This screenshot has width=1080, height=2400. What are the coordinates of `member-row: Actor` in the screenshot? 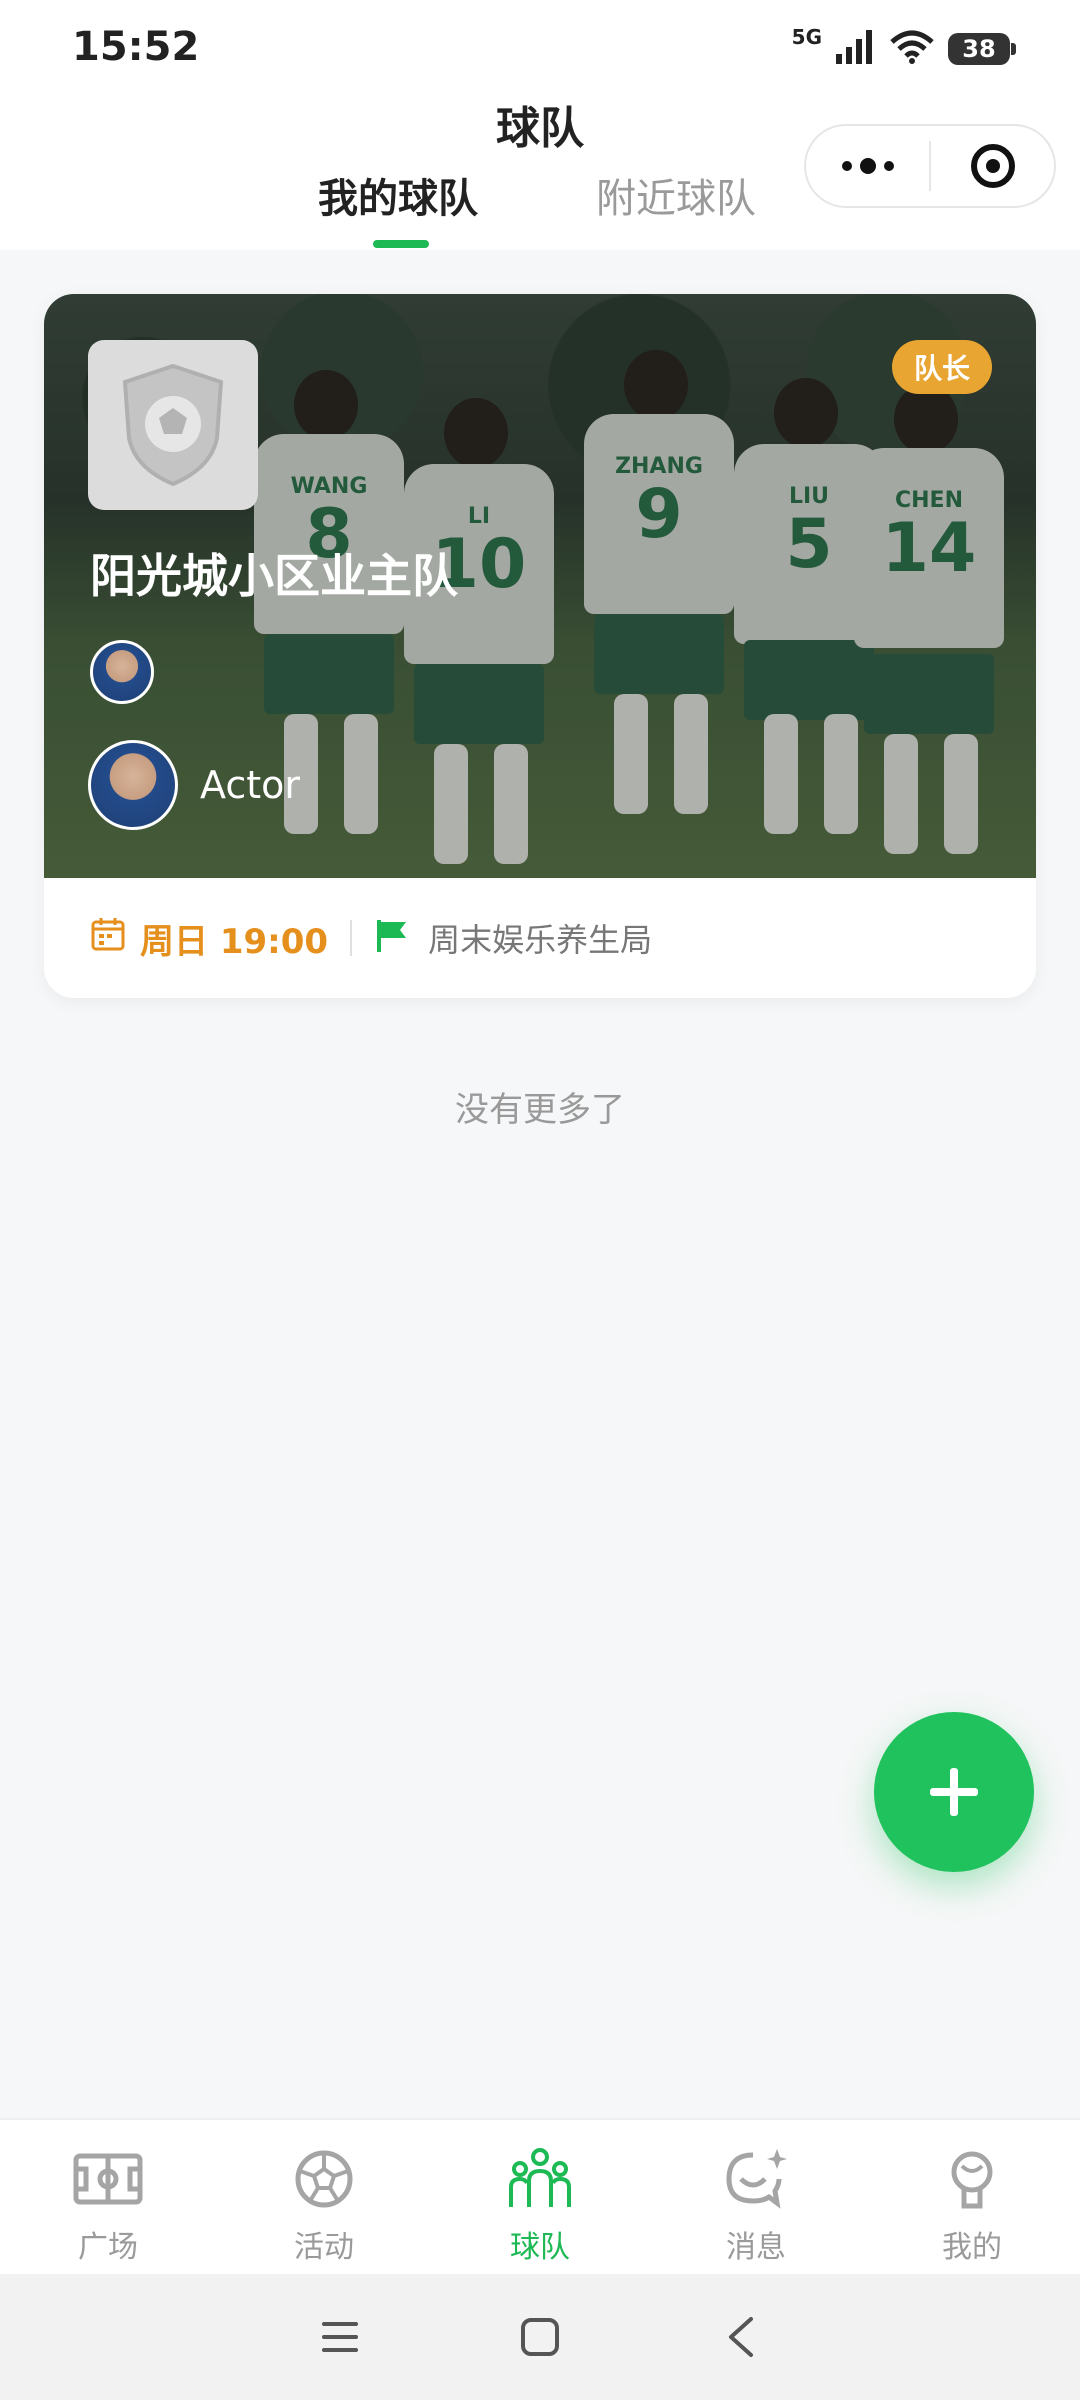 It's located at (194, 785).